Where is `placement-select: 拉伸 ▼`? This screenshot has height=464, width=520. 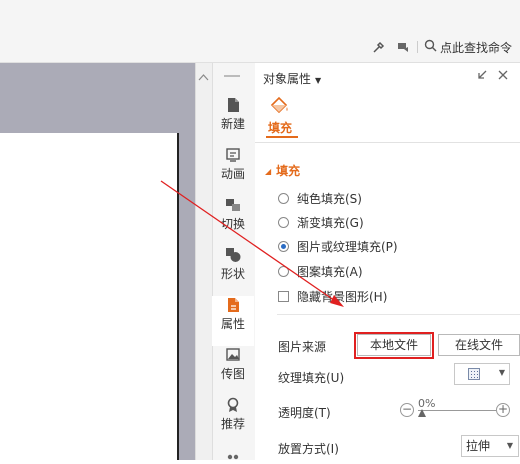
placement-select: 拉伸 ▼ is located at coordinates (490, 446).